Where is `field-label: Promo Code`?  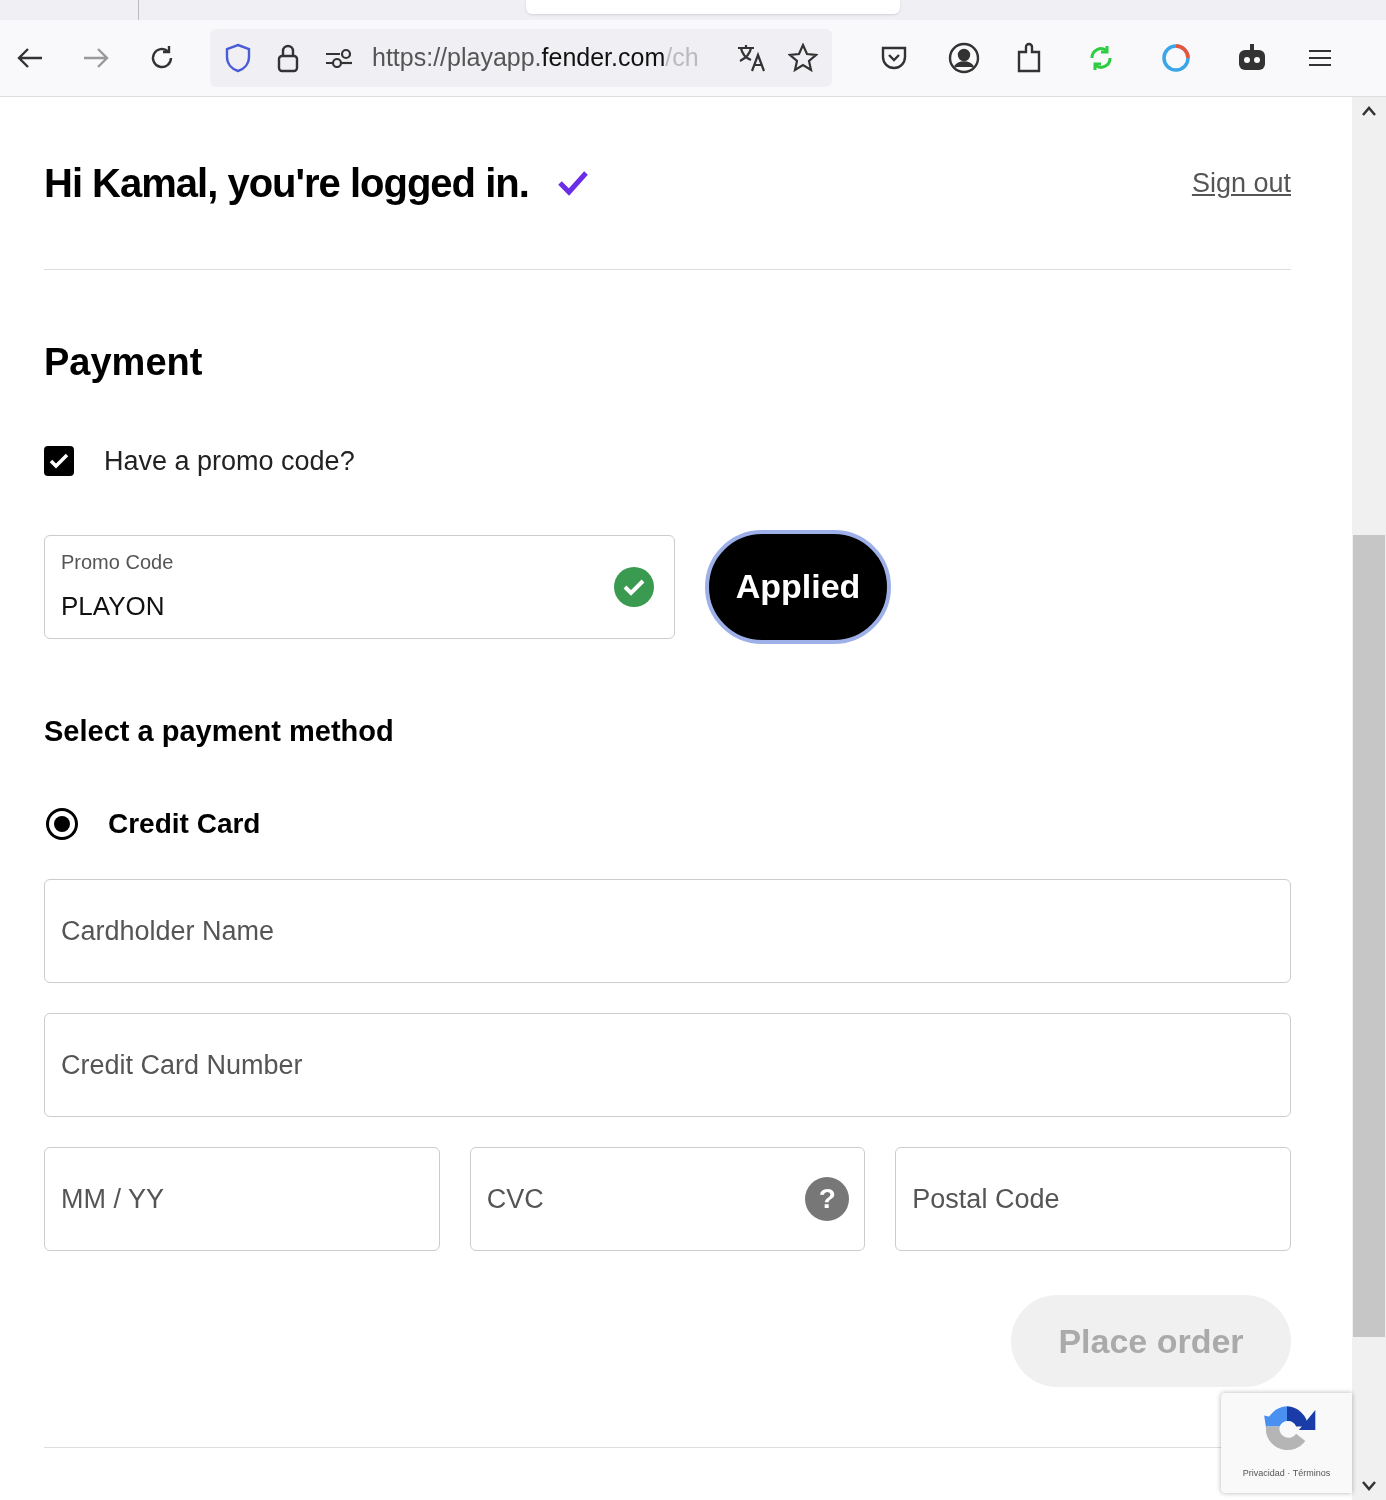
field-label: Promo Code is located at coordinates (118, 562).